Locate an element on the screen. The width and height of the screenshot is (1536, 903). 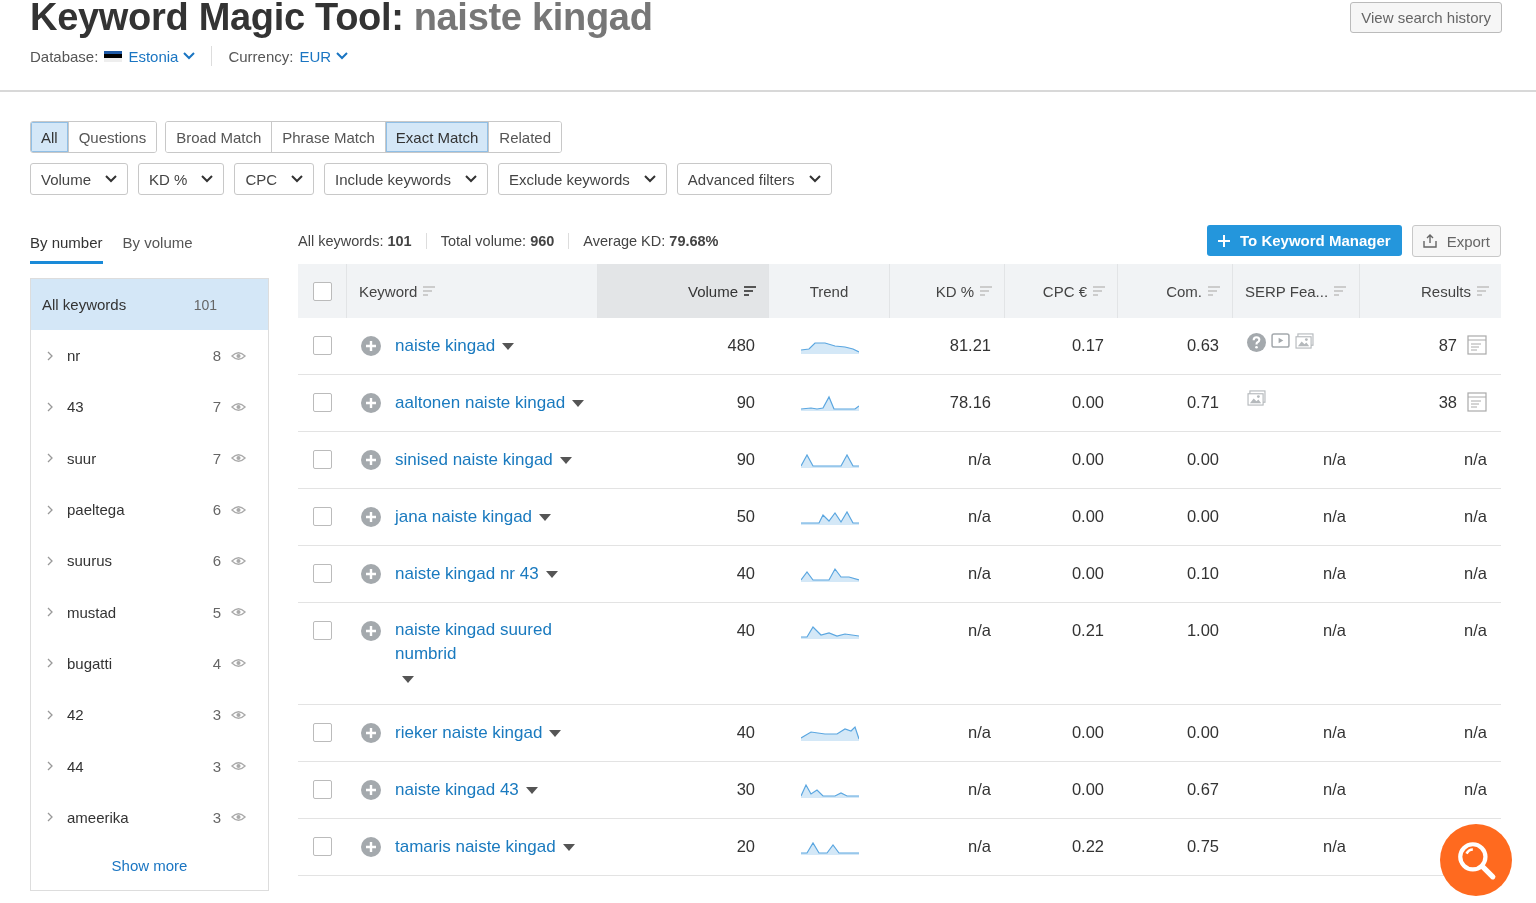
export-button: Export is located at coordinates (1456, 241).